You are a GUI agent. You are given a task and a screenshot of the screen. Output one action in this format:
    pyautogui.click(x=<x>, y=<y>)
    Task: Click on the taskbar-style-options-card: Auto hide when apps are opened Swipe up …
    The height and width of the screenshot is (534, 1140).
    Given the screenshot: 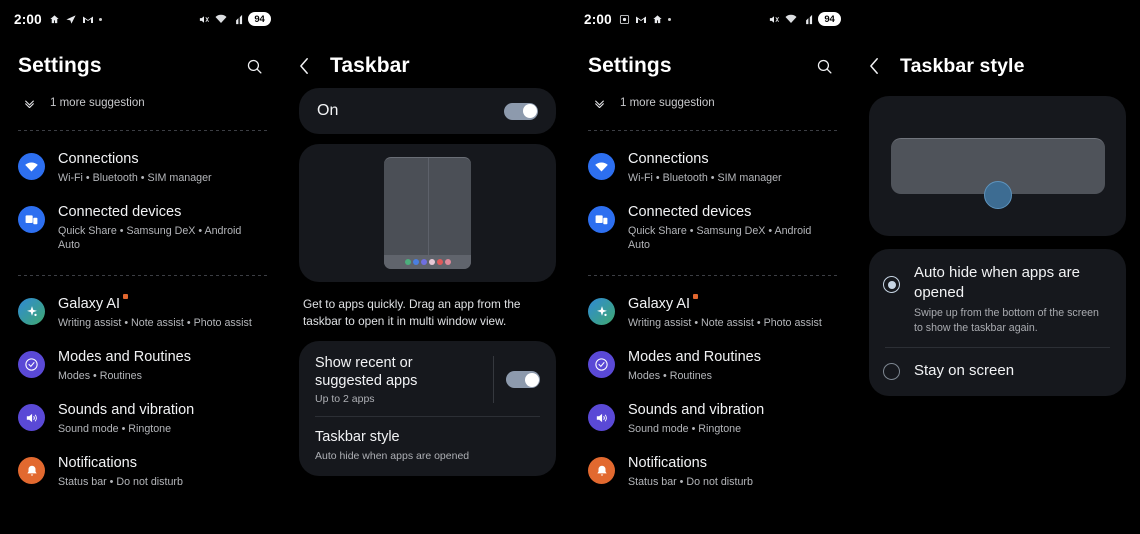 What is the action you would take?
    pyautogui.click(x=997, y=322)
    